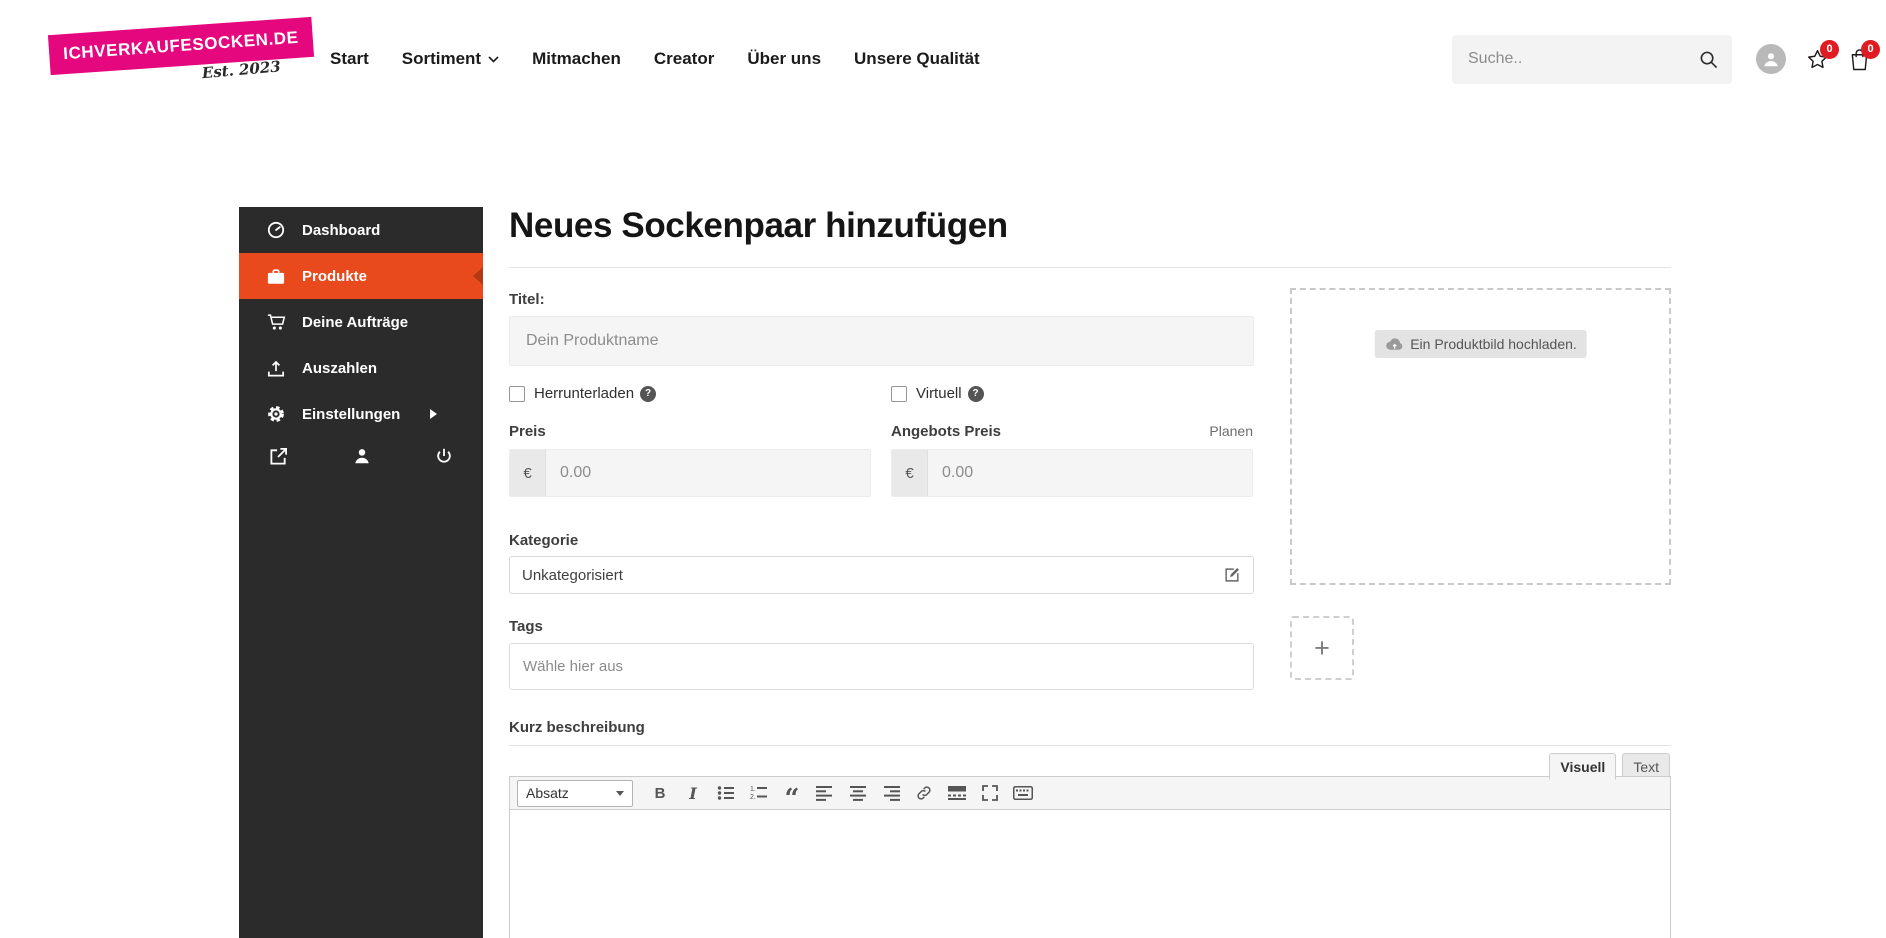 The height and width of the screenshot is (938, 1886). I want to click on bullet-list-button, so click(726, 793).